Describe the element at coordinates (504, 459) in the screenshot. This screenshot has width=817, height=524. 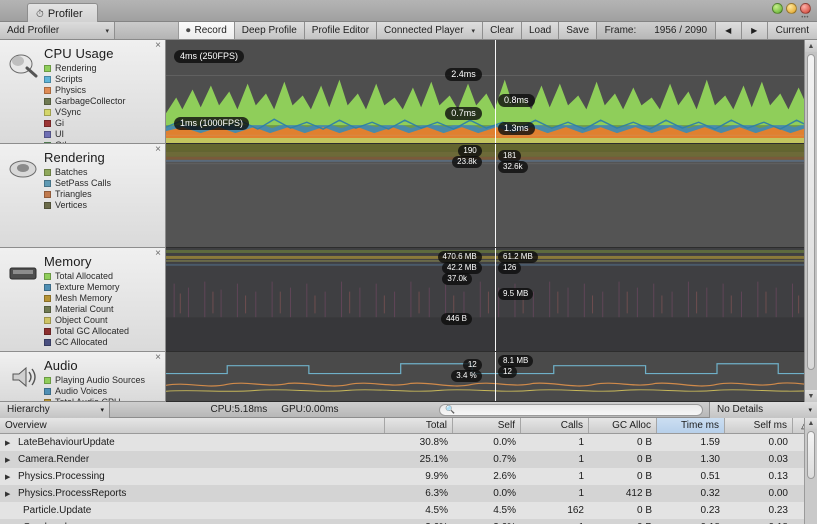
I see `cell-self: 0.7%` at that location.